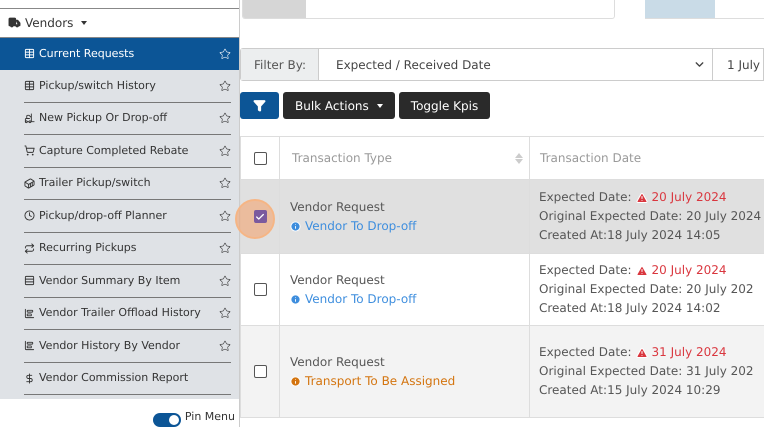 This screenshot has height=427, width=764. I want to click on sidebar-item: Vendor History By Vendor, so click(119, 346).